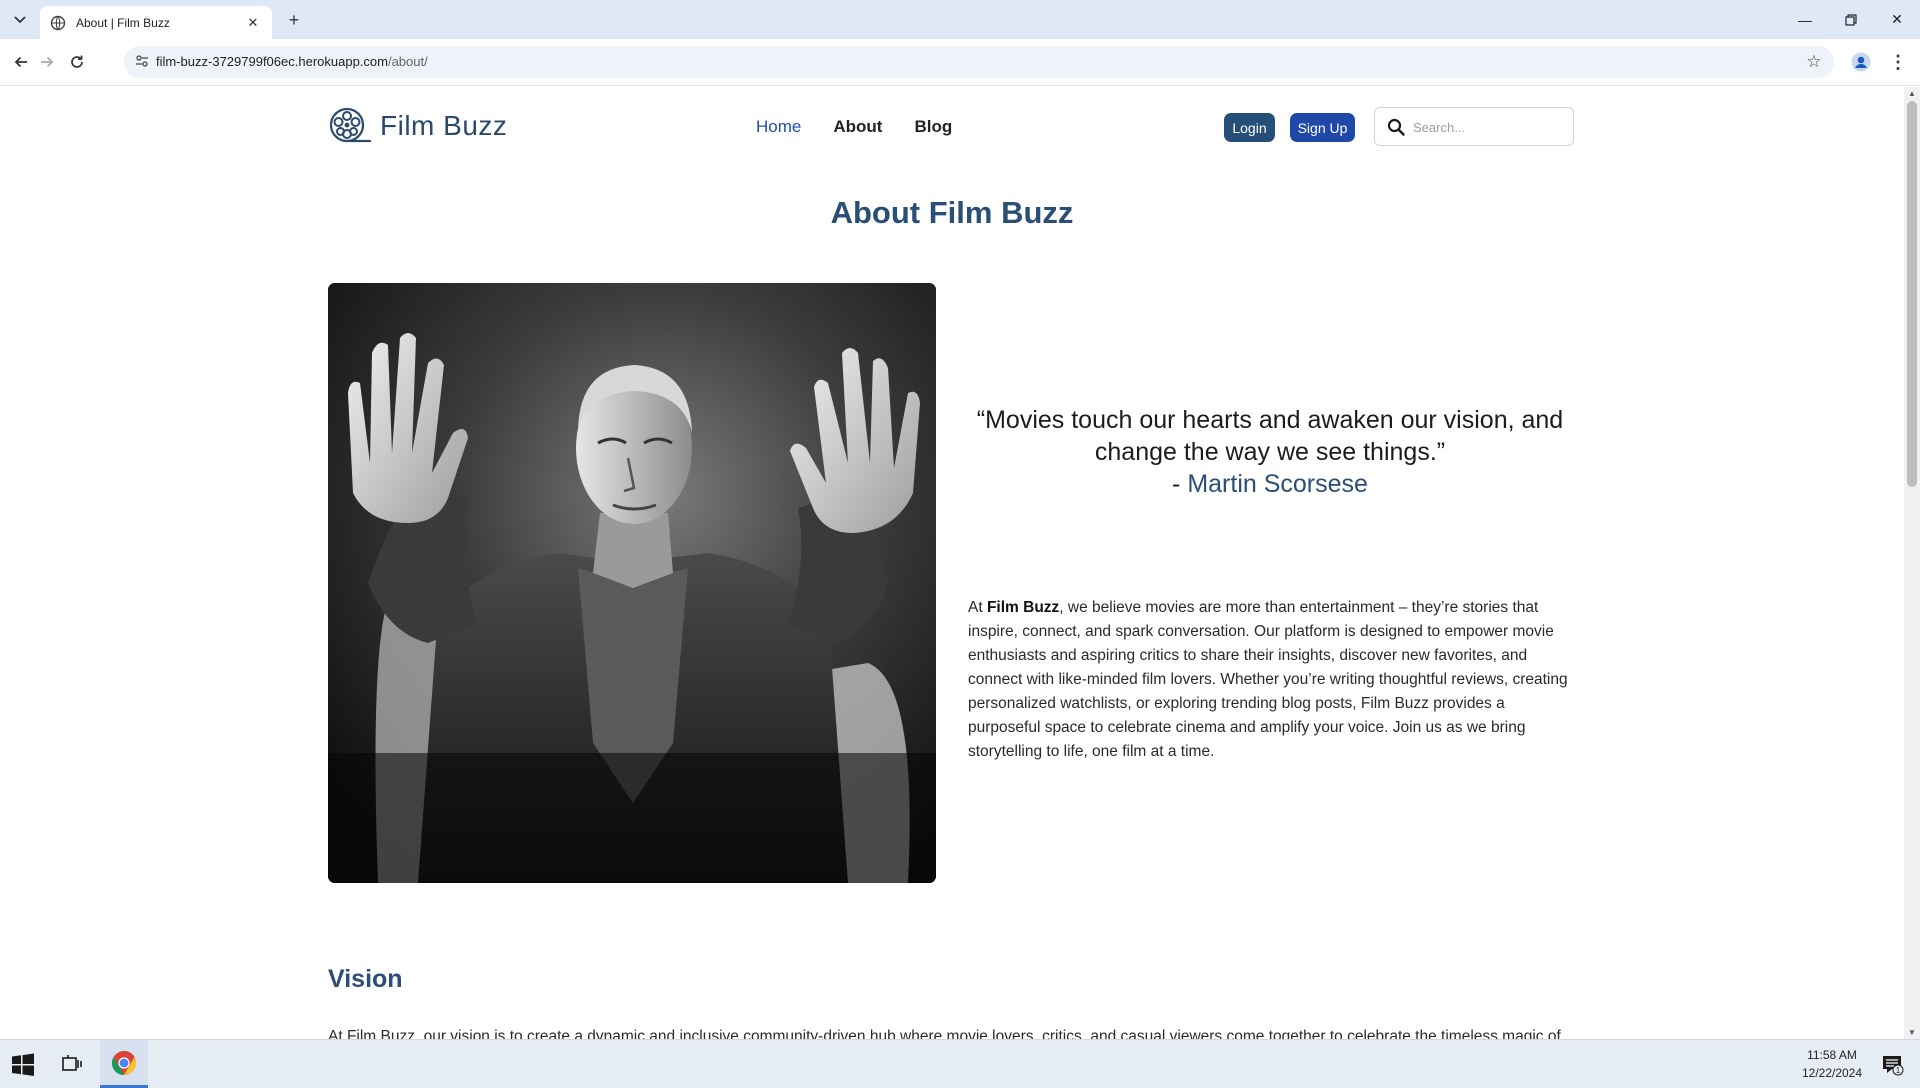 The height and width of the screenshot is (1088, 1920). What do you see at coordinates (1912, 93) in the screenshot?
I see `scroll-up-arrow-icon: ▲` at bounding box center [1912, 93].